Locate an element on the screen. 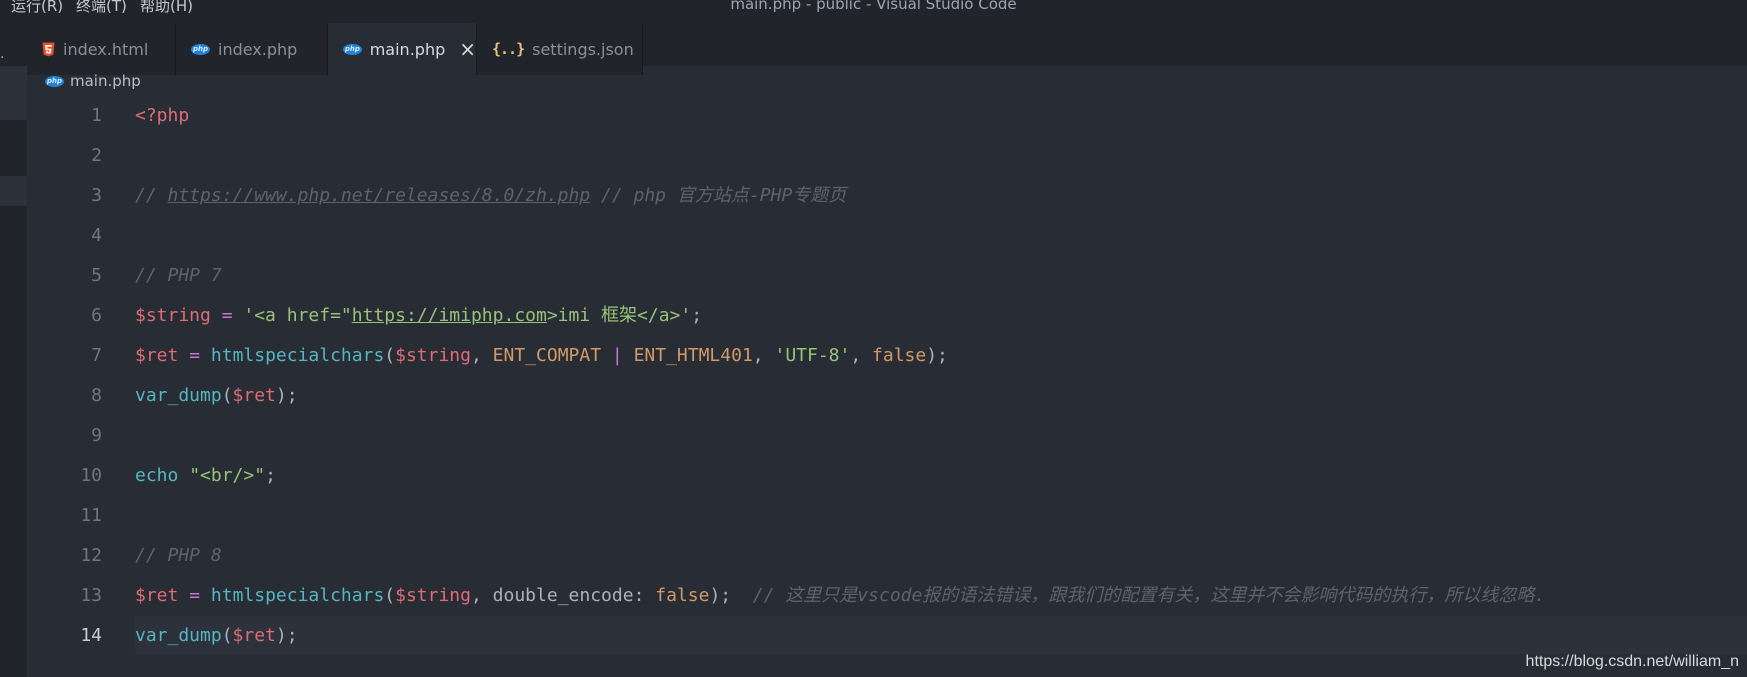 This screenshot has height=677, width=1747. tab-index-php: php index.php is located at coordinates (252, 49).